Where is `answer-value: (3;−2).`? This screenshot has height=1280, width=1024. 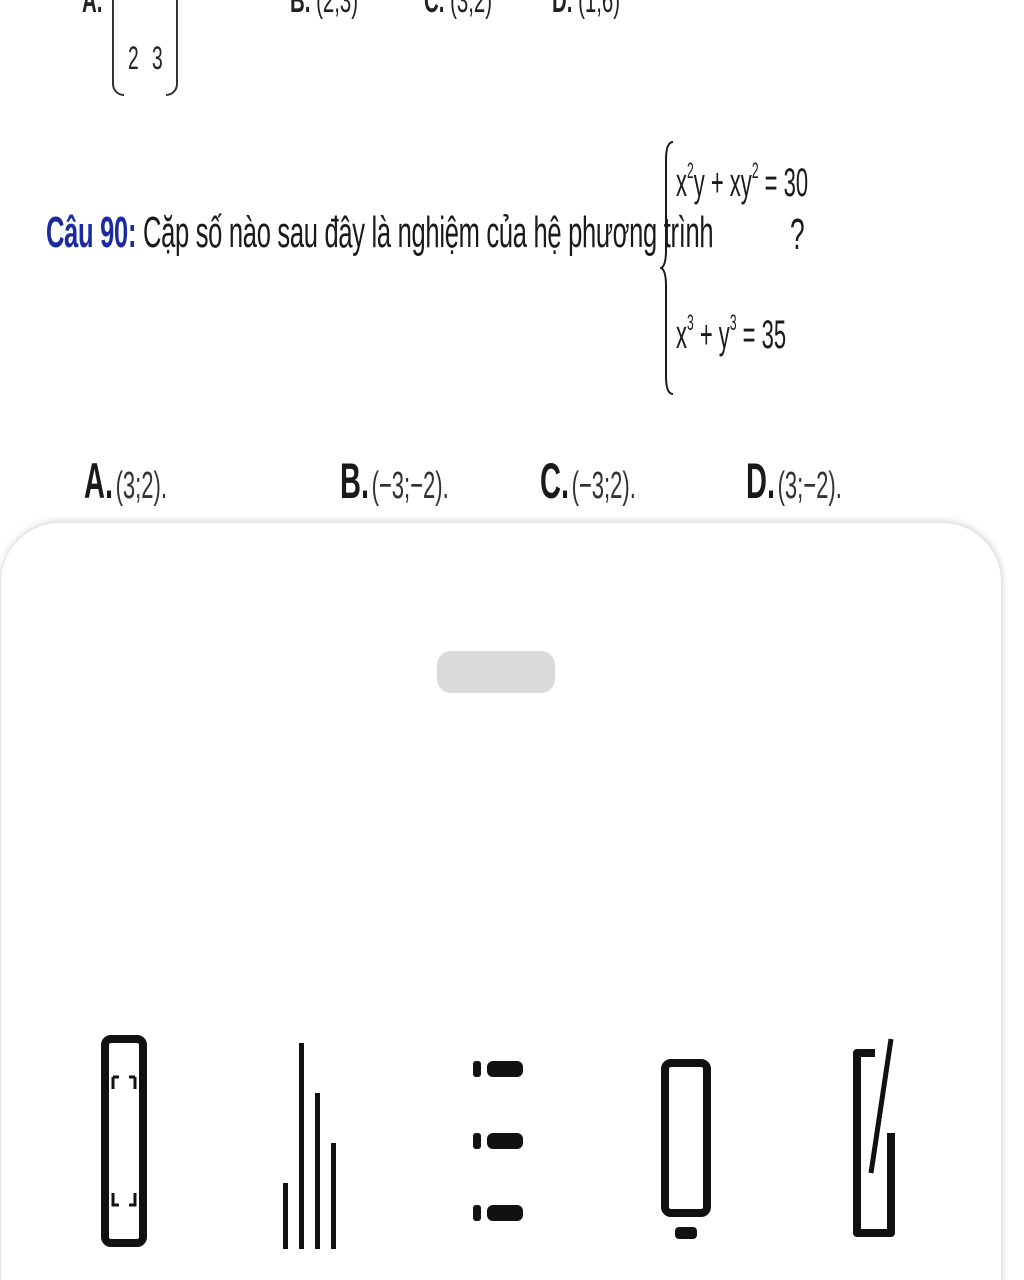 answer-value: (3;−2). is located at coordinates (809, 486).